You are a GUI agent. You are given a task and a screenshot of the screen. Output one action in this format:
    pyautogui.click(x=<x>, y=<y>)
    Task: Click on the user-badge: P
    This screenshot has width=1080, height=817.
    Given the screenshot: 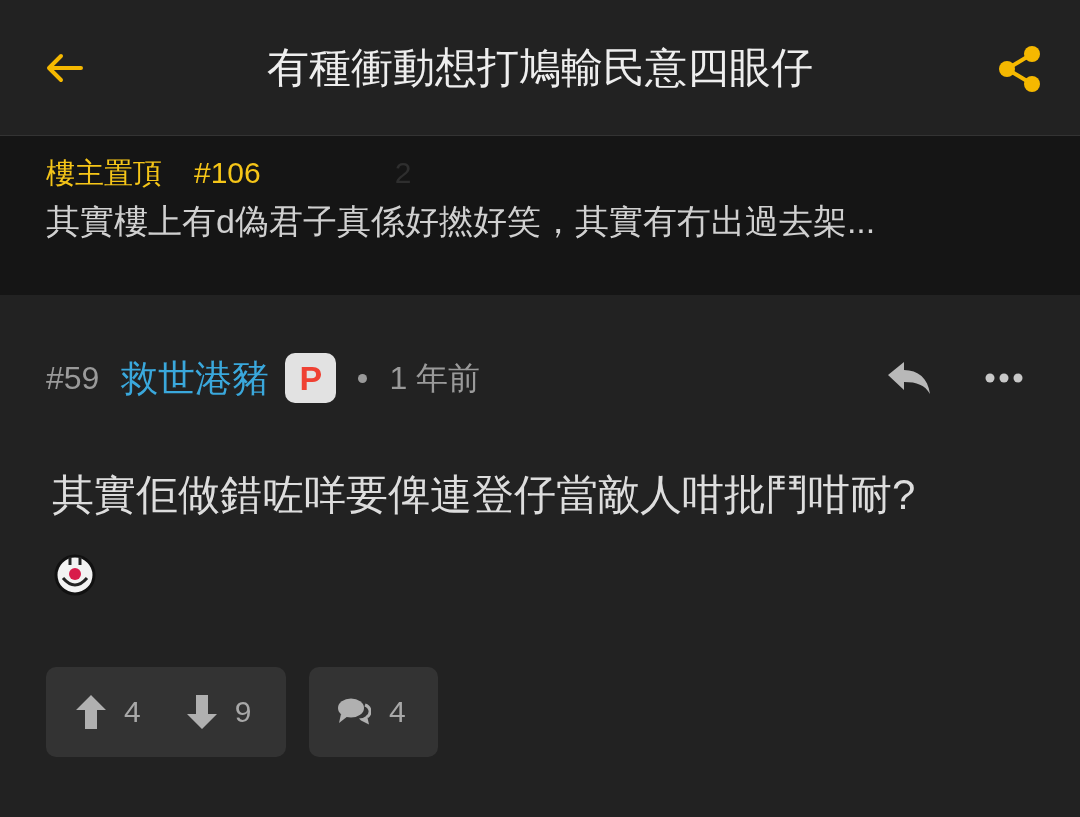 What is the action you would take?
    pyautogui.click(x=311, y=378)
    